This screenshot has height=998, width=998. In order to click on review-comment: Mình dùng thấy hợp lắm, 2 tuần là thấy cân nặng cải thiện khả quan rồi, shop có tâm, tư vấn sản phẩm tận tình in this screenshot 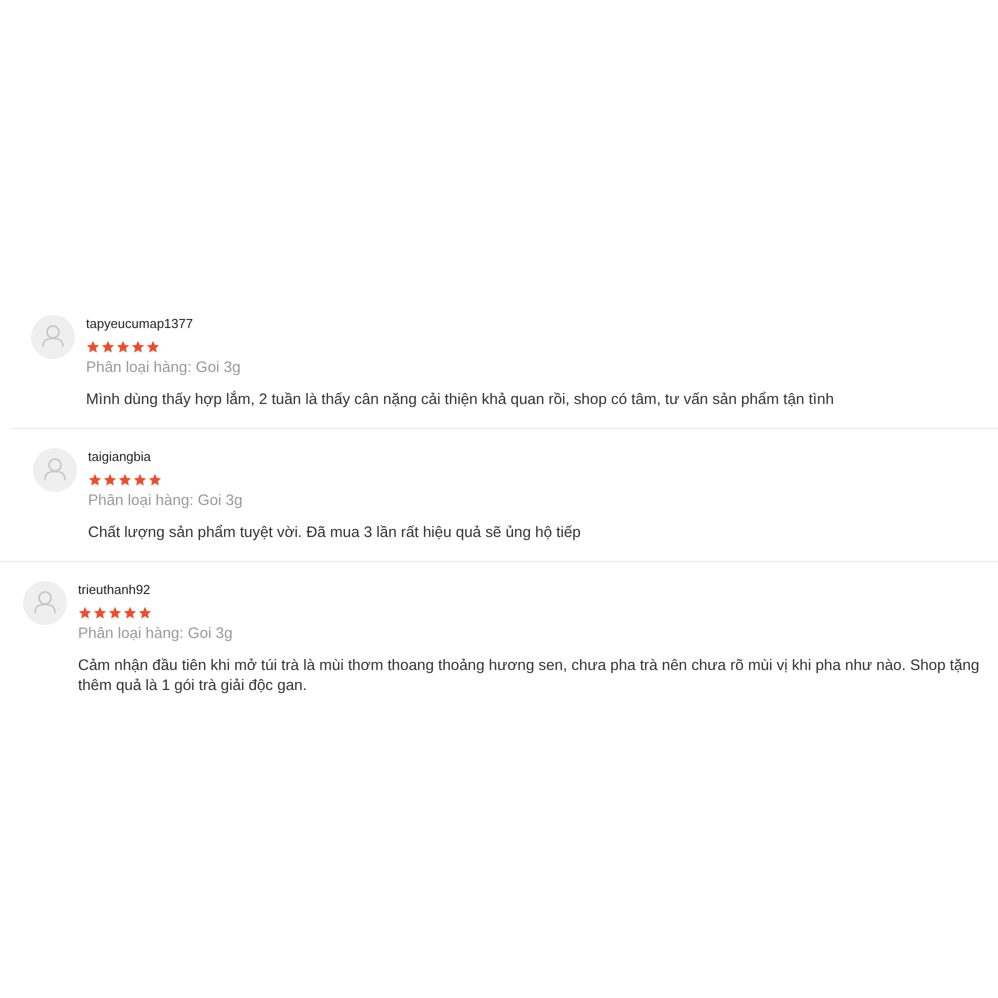, I will do `click(460, 400)`.